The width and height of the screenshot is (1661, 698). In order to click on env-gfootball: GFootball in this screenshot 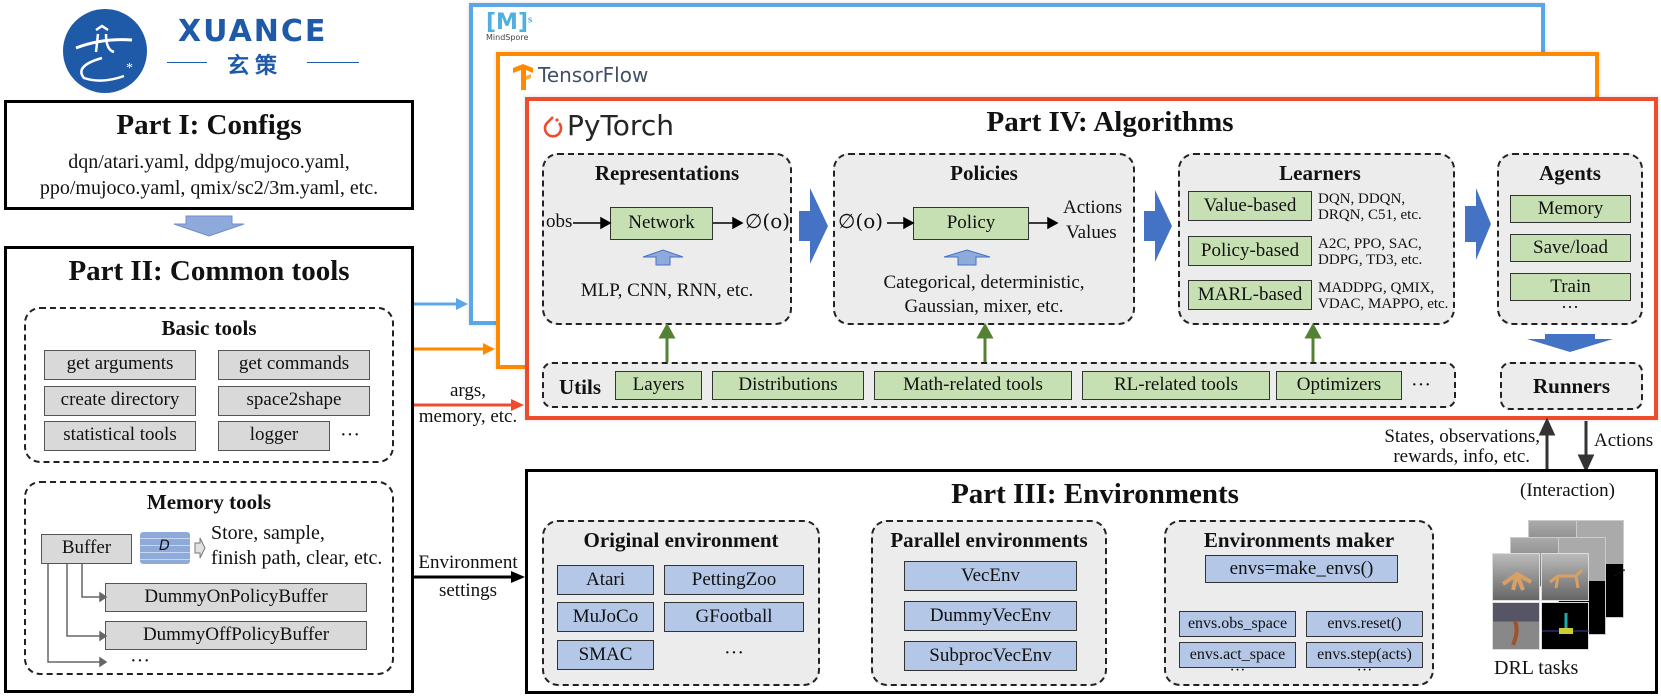, I will do `click(734, 617)`.